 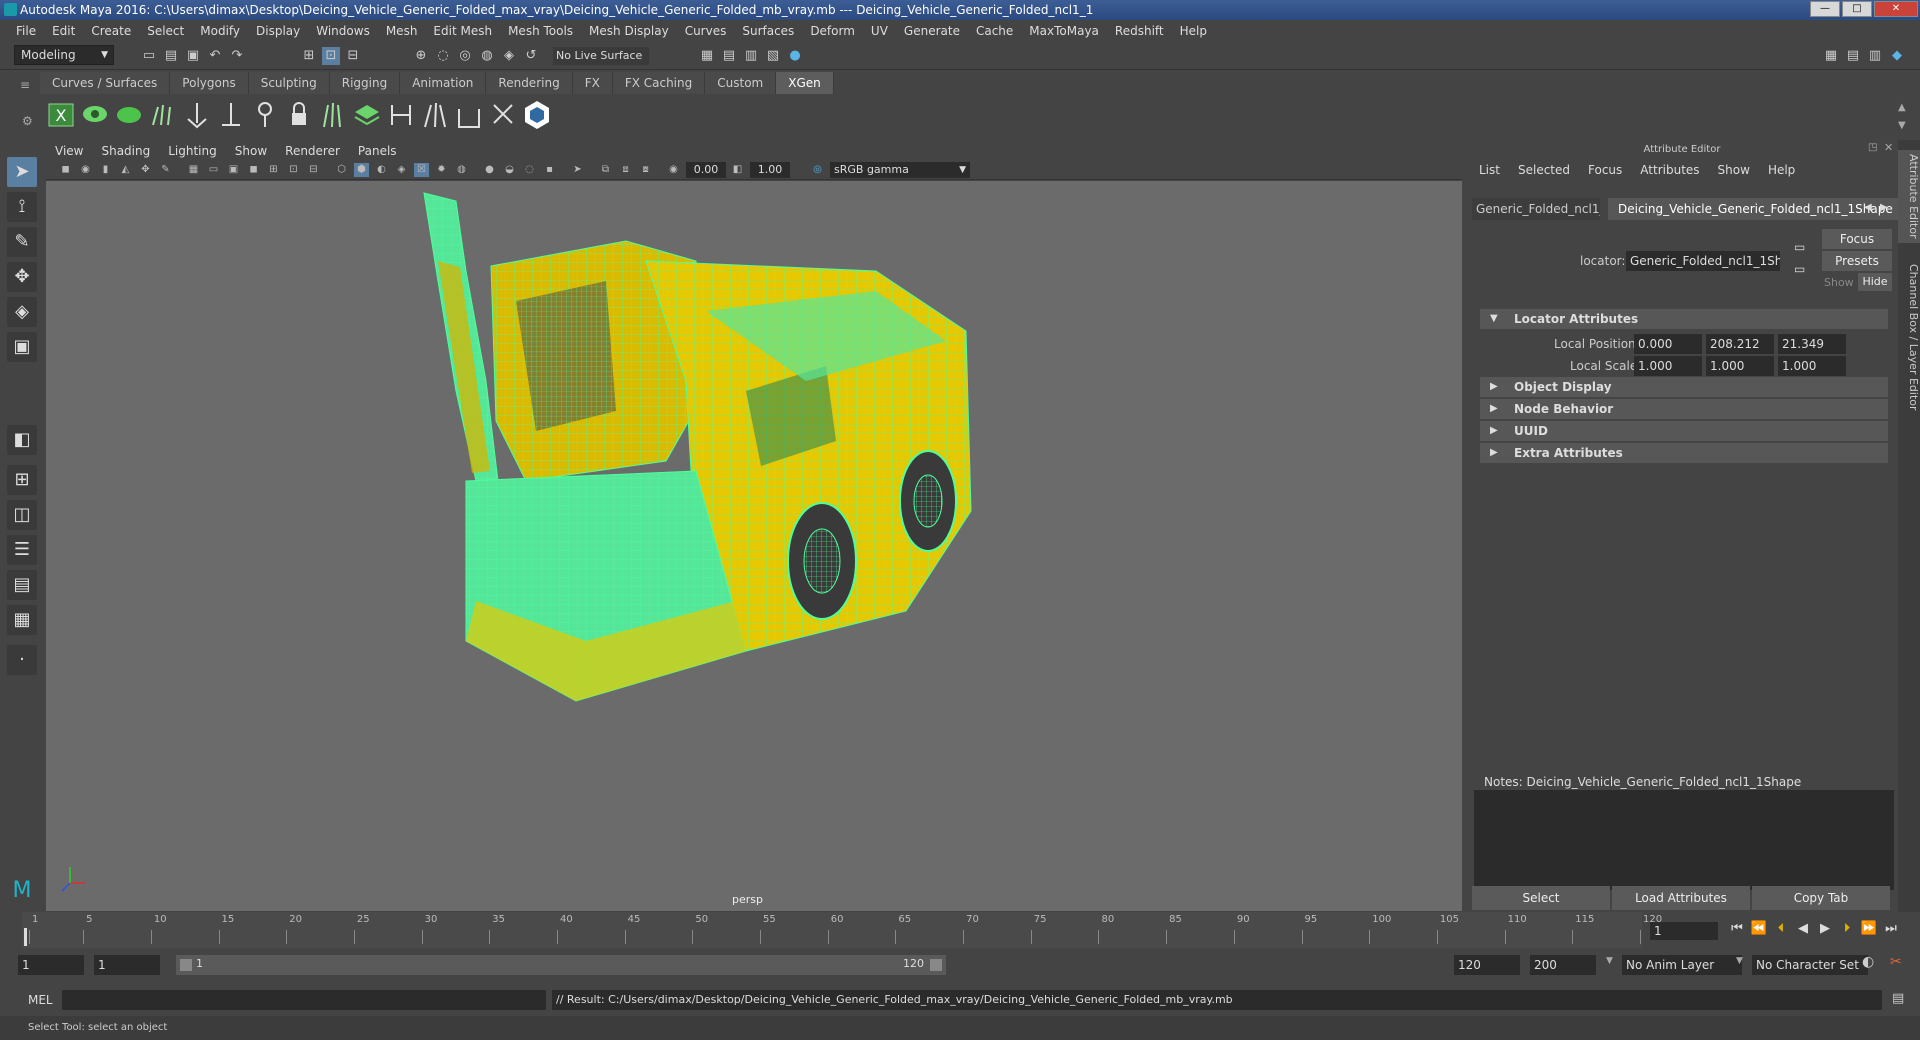 I want to click on shelf-scroll-down-icon: ▼, so click(x=1902, y=125).